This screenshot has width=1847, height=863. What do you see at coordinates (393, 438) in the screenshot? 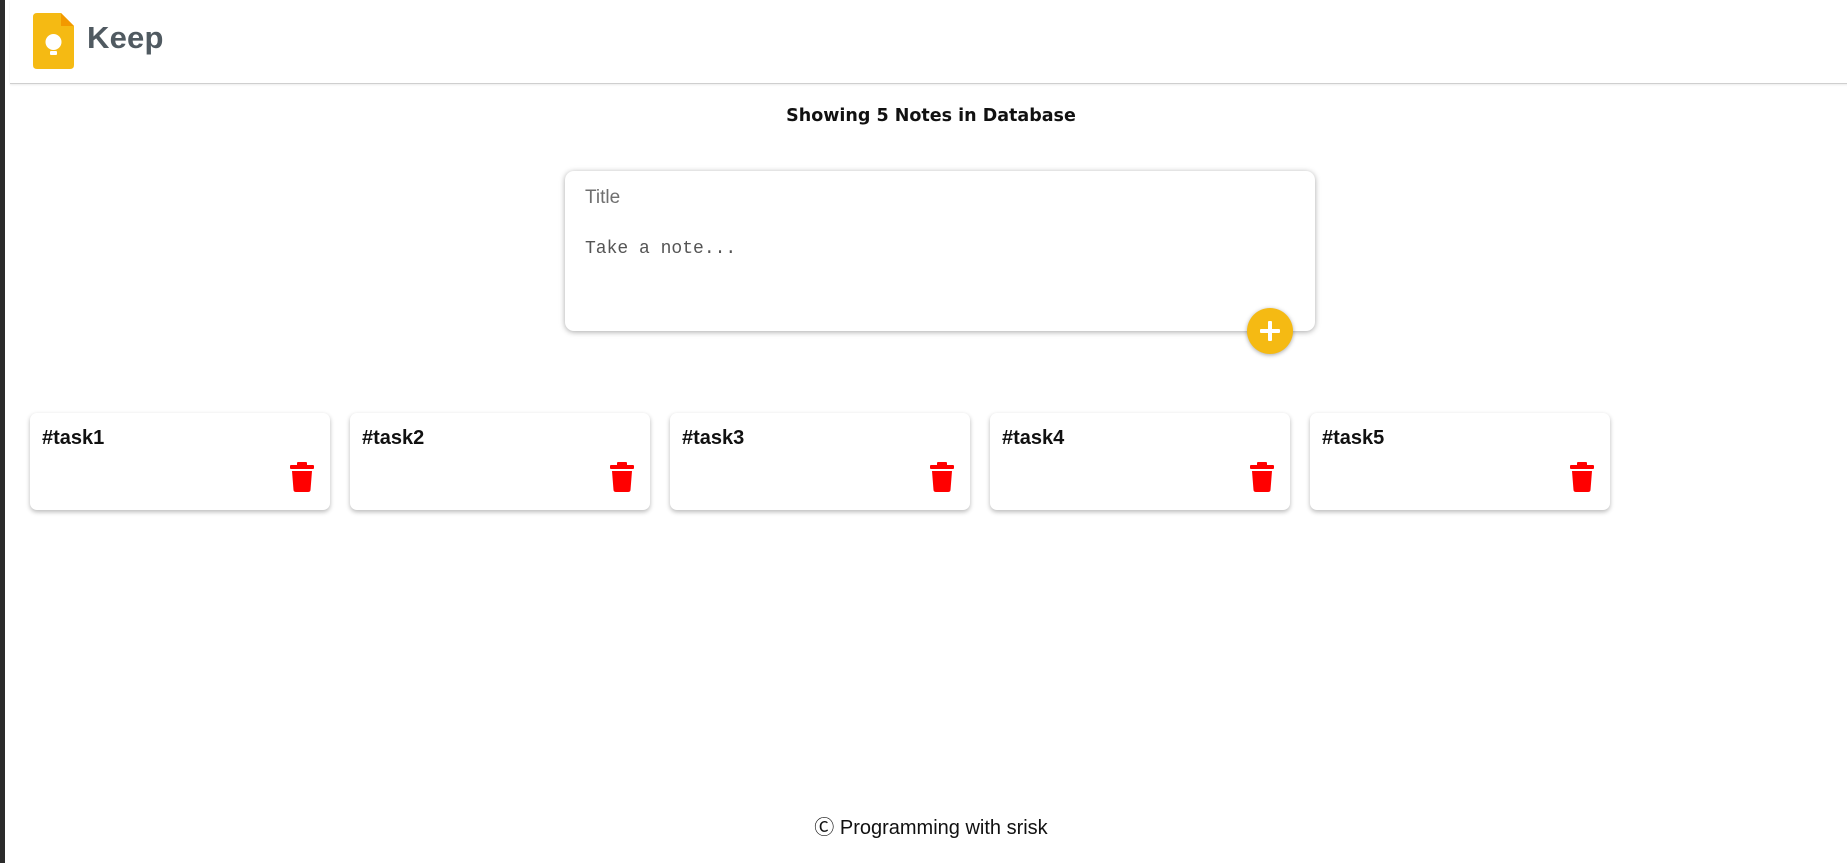
I see `note-title: #task2` at bounding box center [393, 438].